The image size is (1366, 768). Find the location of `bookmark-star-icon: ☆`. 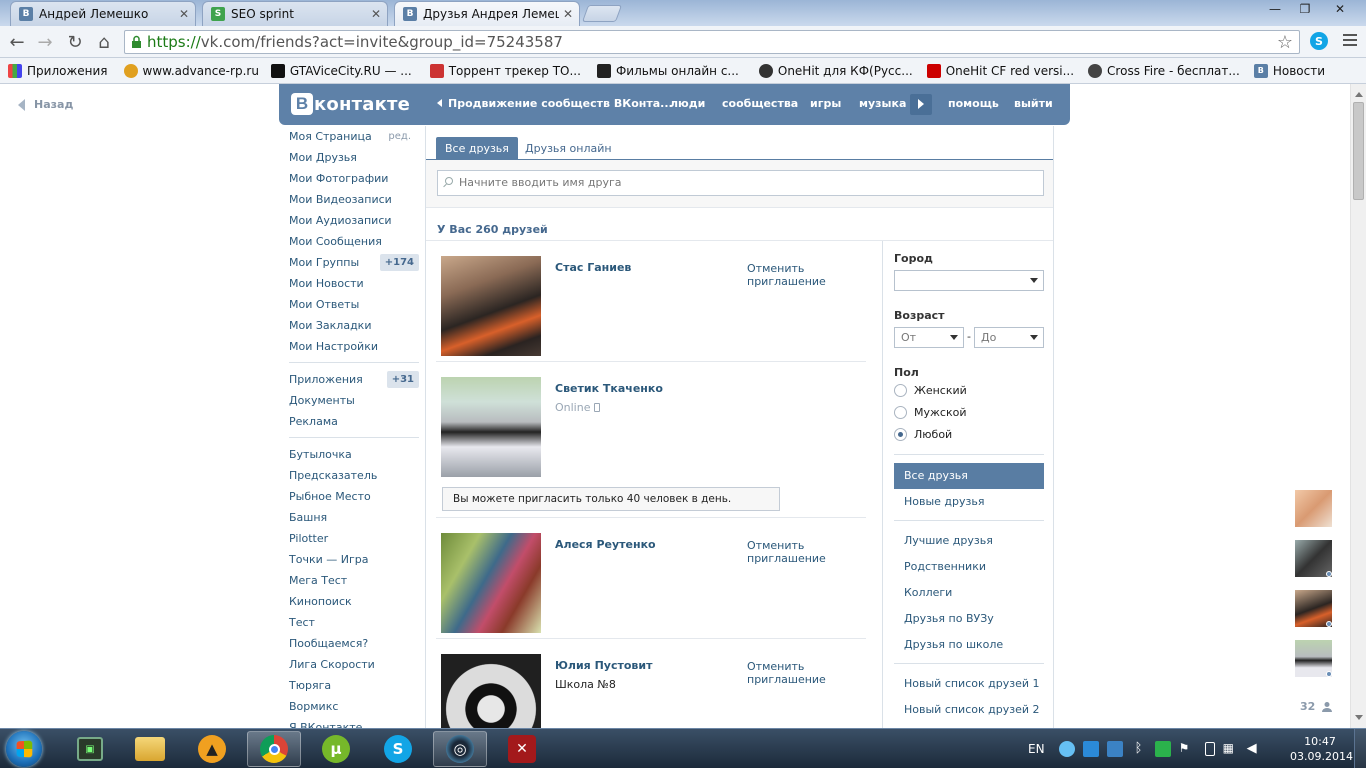

bookmark-star-icon: ☆ is located at coordinates (1285, 42).